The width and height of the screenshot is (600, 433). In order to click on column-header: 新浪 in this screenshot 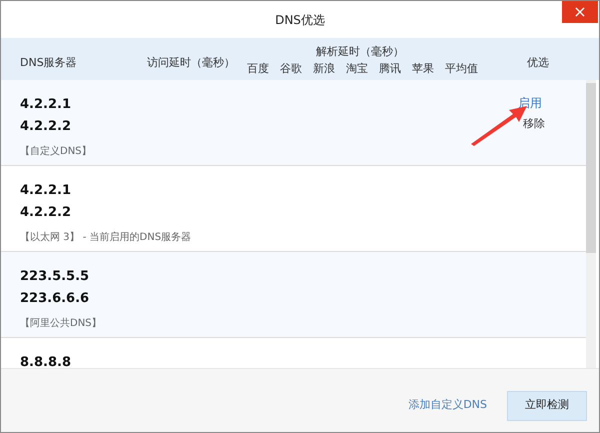, I will do `click(324, 69)`.